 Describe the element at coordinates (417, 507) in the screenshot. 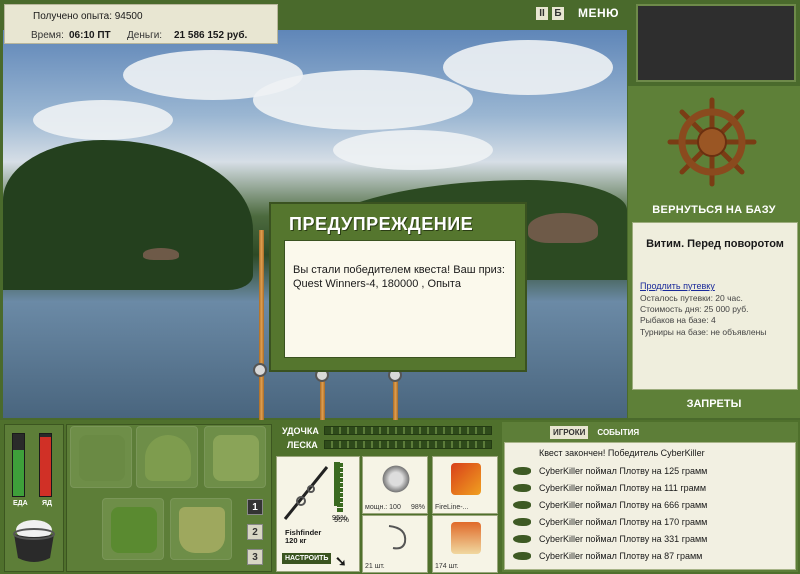

I see `reel-percent: 98%` at that location.